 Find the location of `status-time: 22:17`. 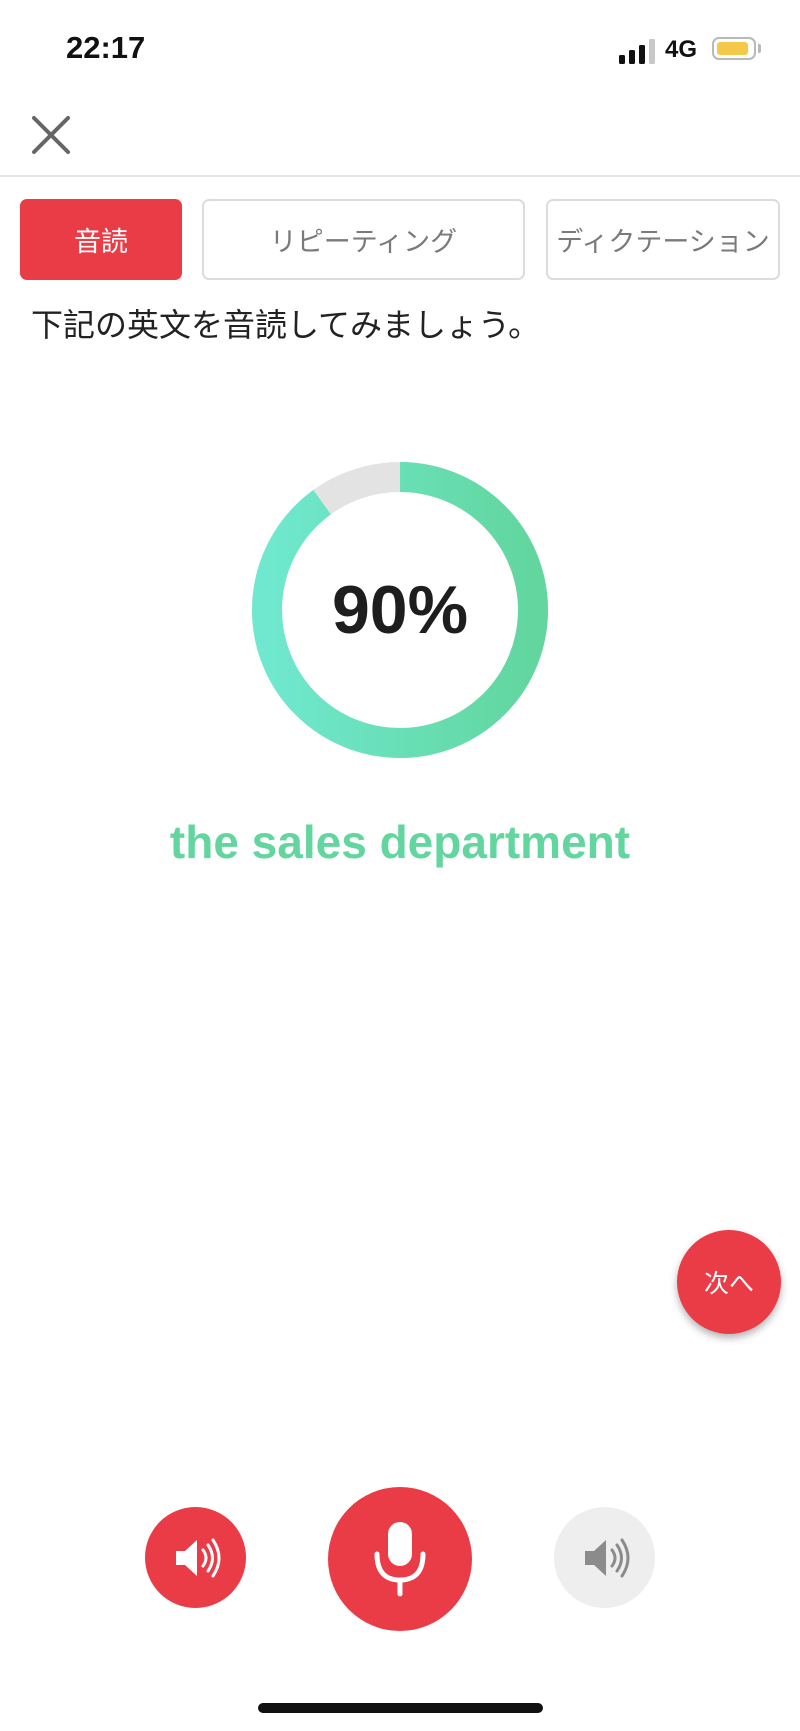

status-time: 22:17 is located at coordinates (106, 47).